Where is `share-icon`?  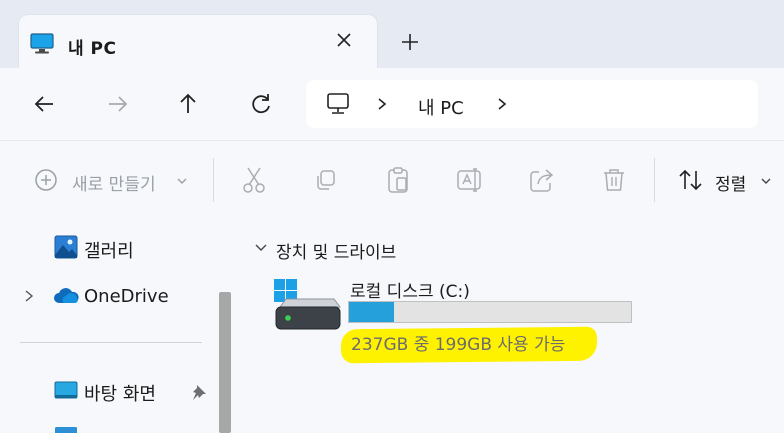
share-icon is located at coordinates (542, 180).